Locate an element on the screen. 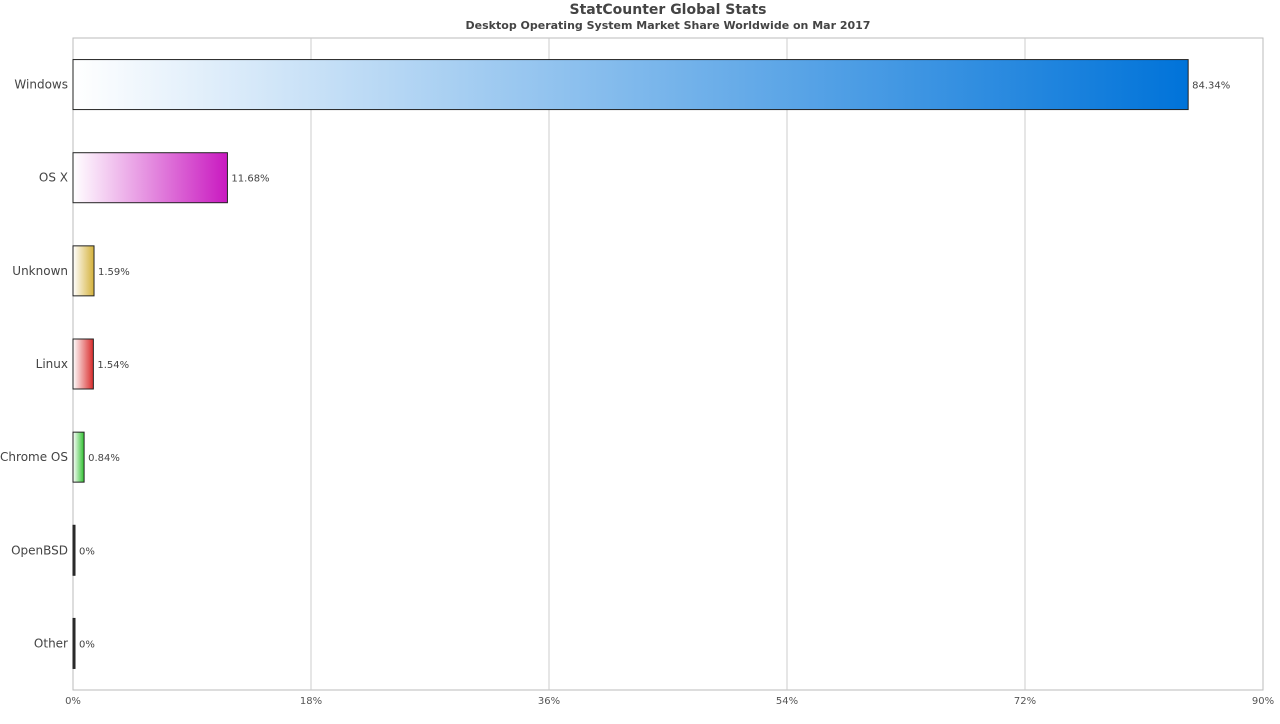 Image resolution: width=1280 pixels, height=724 pixels. x-axis-ticks: 0% 18% 36% 54% 72% 90% is located at coordinates (669, 701).